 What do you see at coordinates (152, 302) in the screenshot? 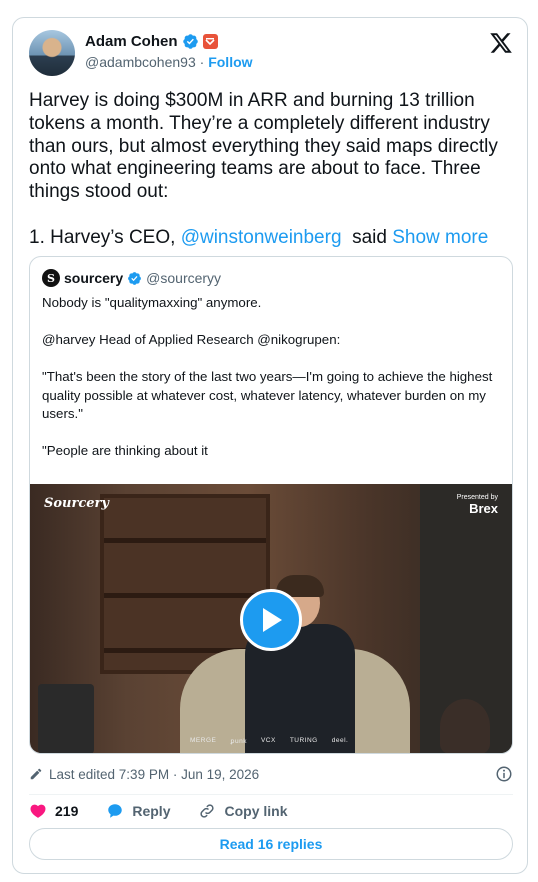
I see `quote-line: Nobody is "qualitymaxxing" anymore.` at bounding box center [152, 302].